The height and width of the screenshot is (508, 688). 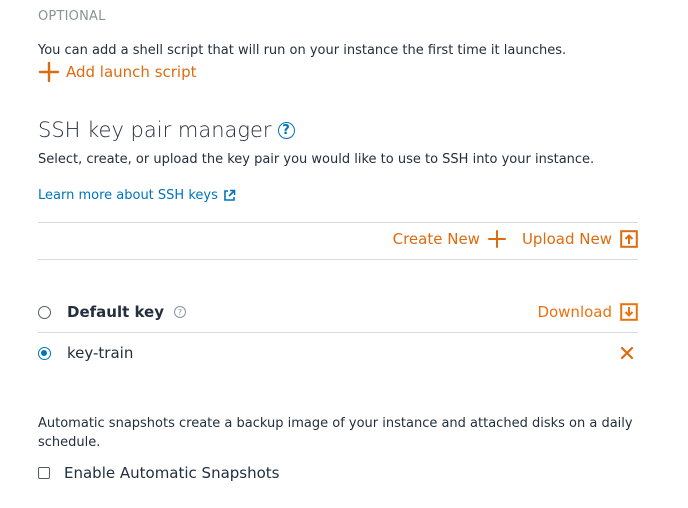 I want to click on create-new-label: Create New, so click(x=436, y=239).